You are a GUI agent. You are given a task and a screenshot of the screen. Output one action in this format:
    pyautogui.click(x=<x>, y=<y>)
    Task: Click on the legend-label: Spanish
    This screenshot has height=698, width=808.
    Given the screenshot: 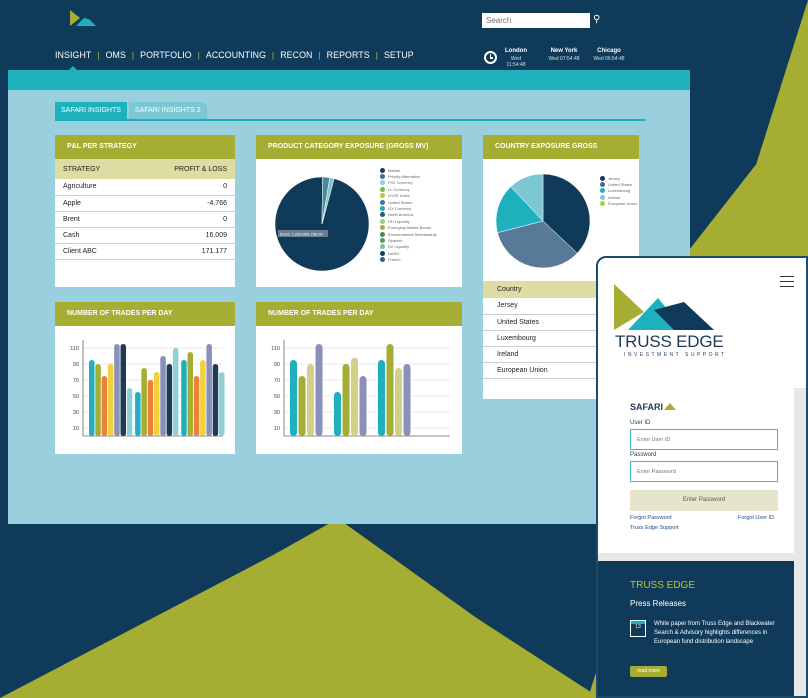 What is the action you would take?
    pyautogui.click(x=395, y=240)
    